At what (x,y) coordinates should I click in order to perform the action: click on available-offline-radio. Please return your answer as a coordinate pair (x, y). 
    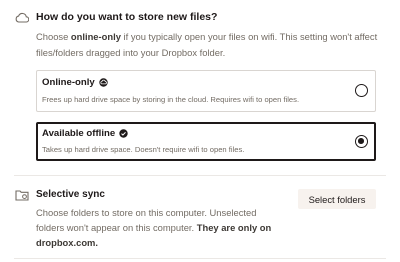
    Looking at the image, I should click on (361, 141).